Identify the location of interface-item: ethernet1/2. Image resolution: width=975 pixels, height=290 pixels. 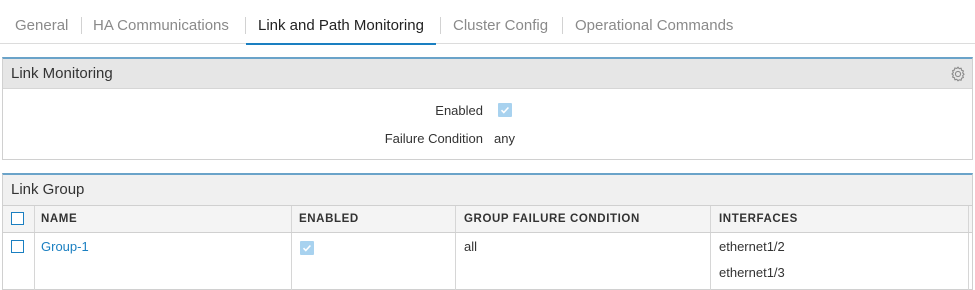
(752, 246).